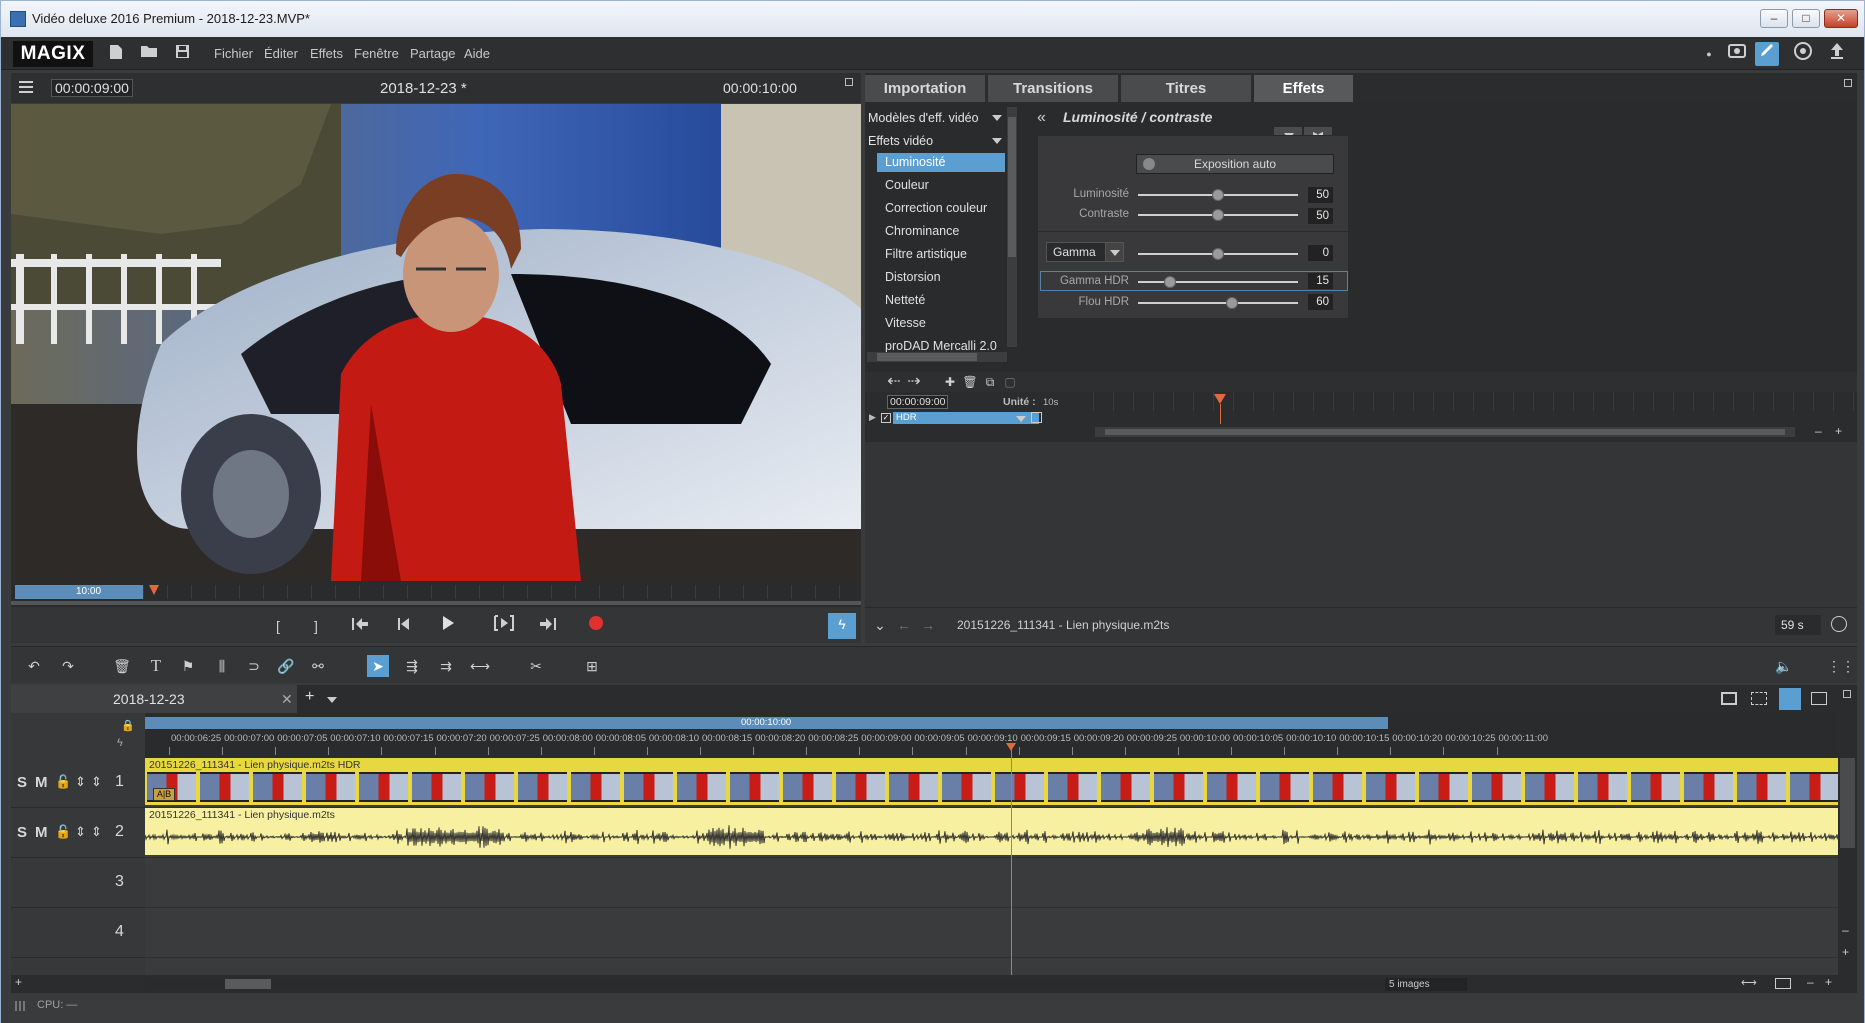  What do you see at coordinates (360, 626) in the screenshot?
I see `go-to-start-icon` at bounding box center [360, 626].